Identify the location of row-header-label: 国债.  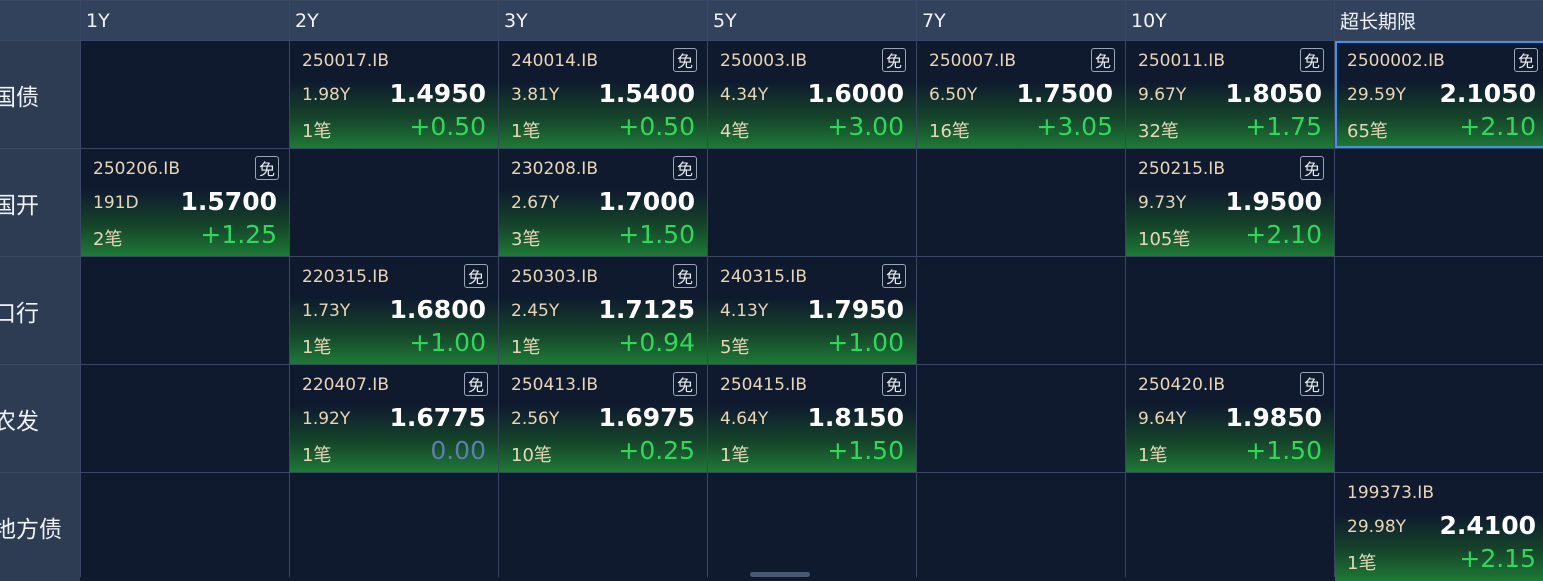
(19, 97).